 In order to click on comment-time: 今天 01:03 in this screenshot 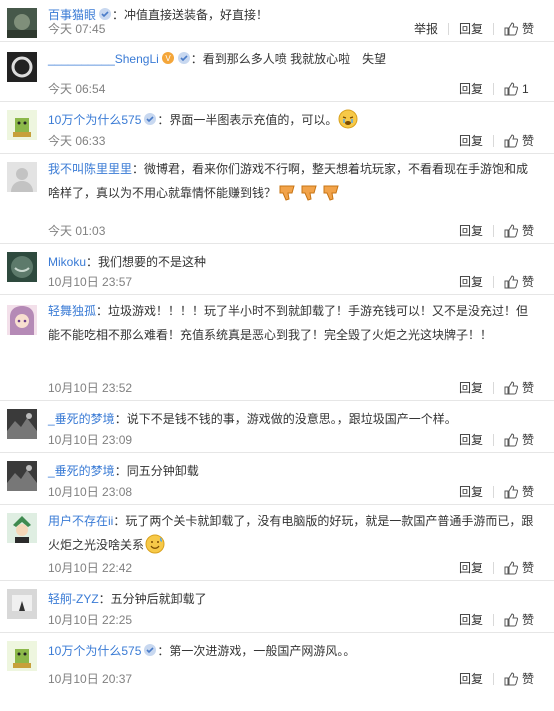, I will do `click(77, 231)`.